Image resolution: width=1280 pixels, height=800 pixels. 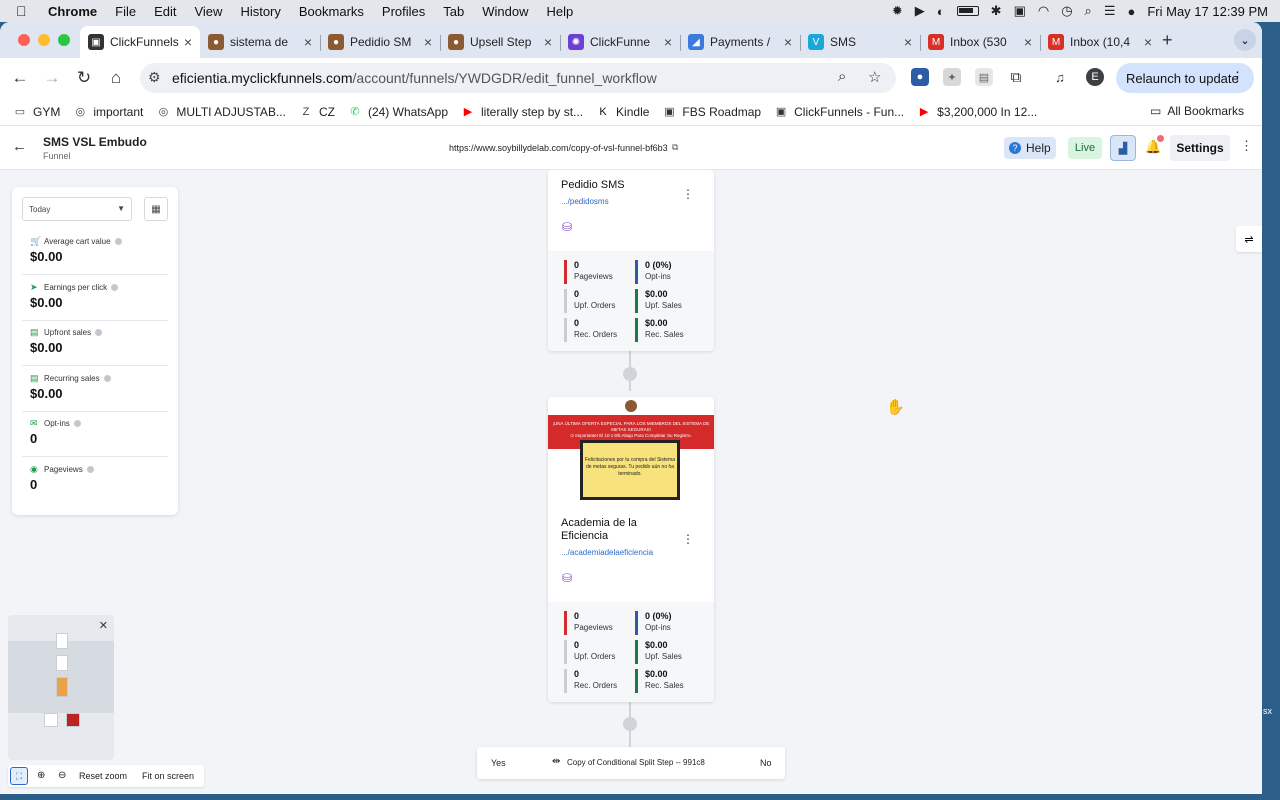 What do you see at coordinates (1197, 111) in the screenshot?
I see `all-bookmarks-button: ▭ All Bookmarks` at bounding box center [1197, 111].